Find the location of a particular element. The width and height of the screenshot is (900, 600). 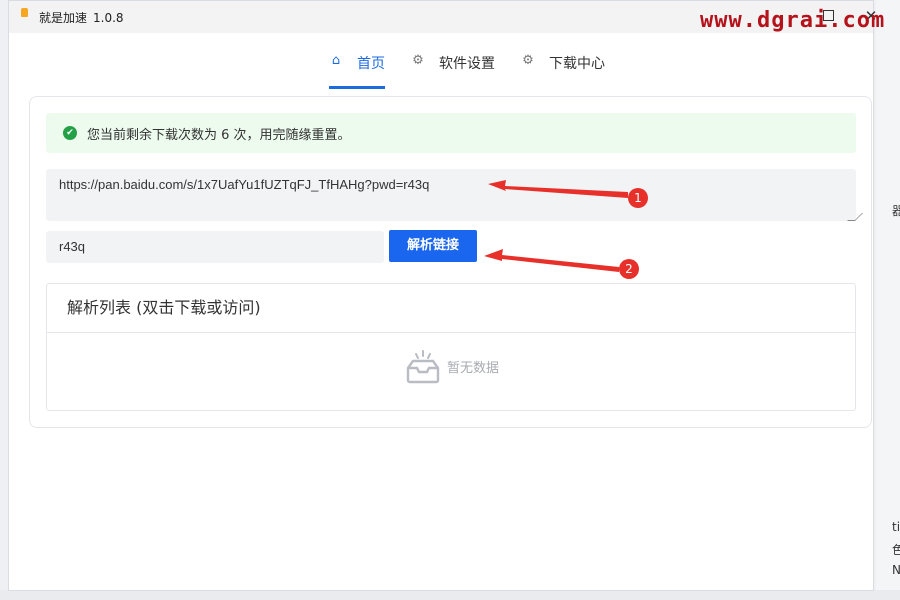

annotation-badge-2: 2 is located at coordinates (629, 269).